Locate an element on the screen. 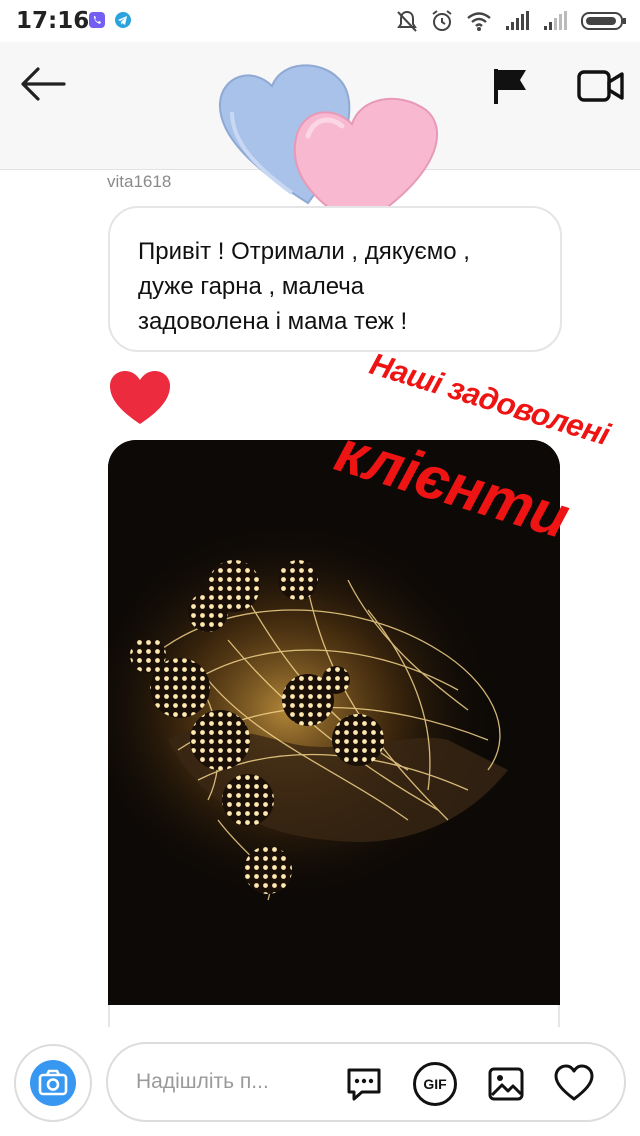  status-right-icons is located at coordinates (512, 21).